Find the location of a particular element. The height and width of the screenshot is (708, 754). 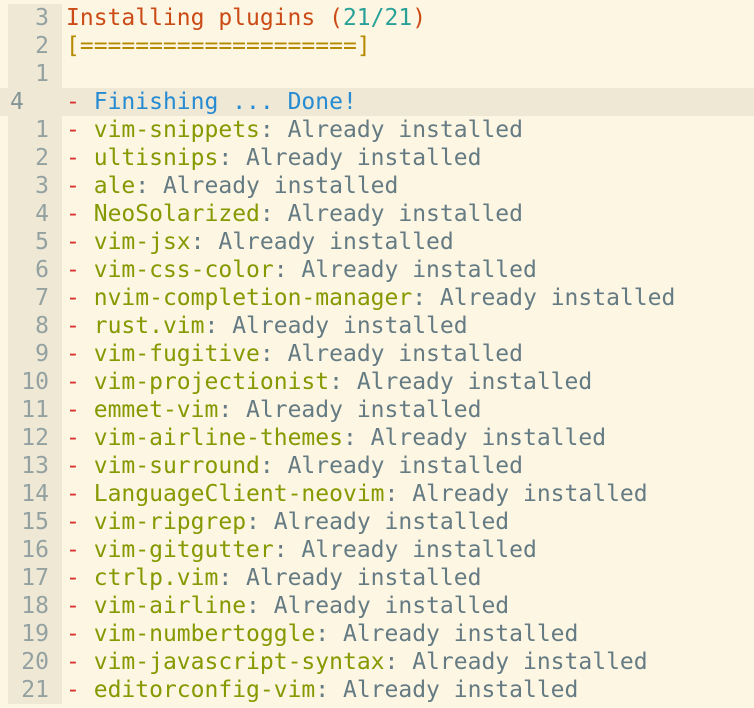

plugin-name: vim-ripgrep is located at coordinates (170, 522).